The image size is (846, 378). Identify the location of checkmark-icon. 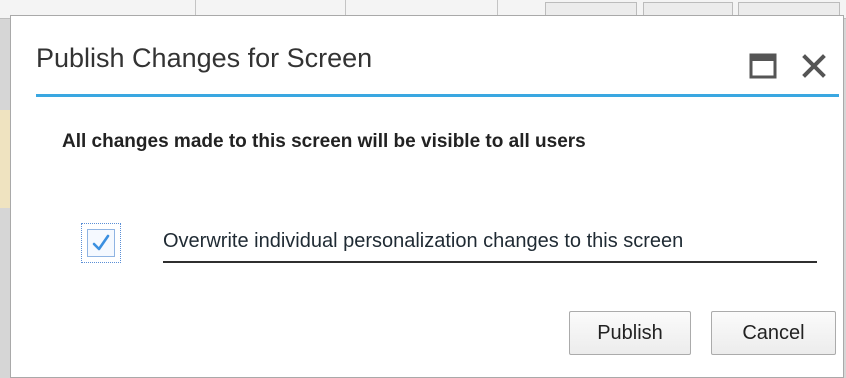
(101, 242).